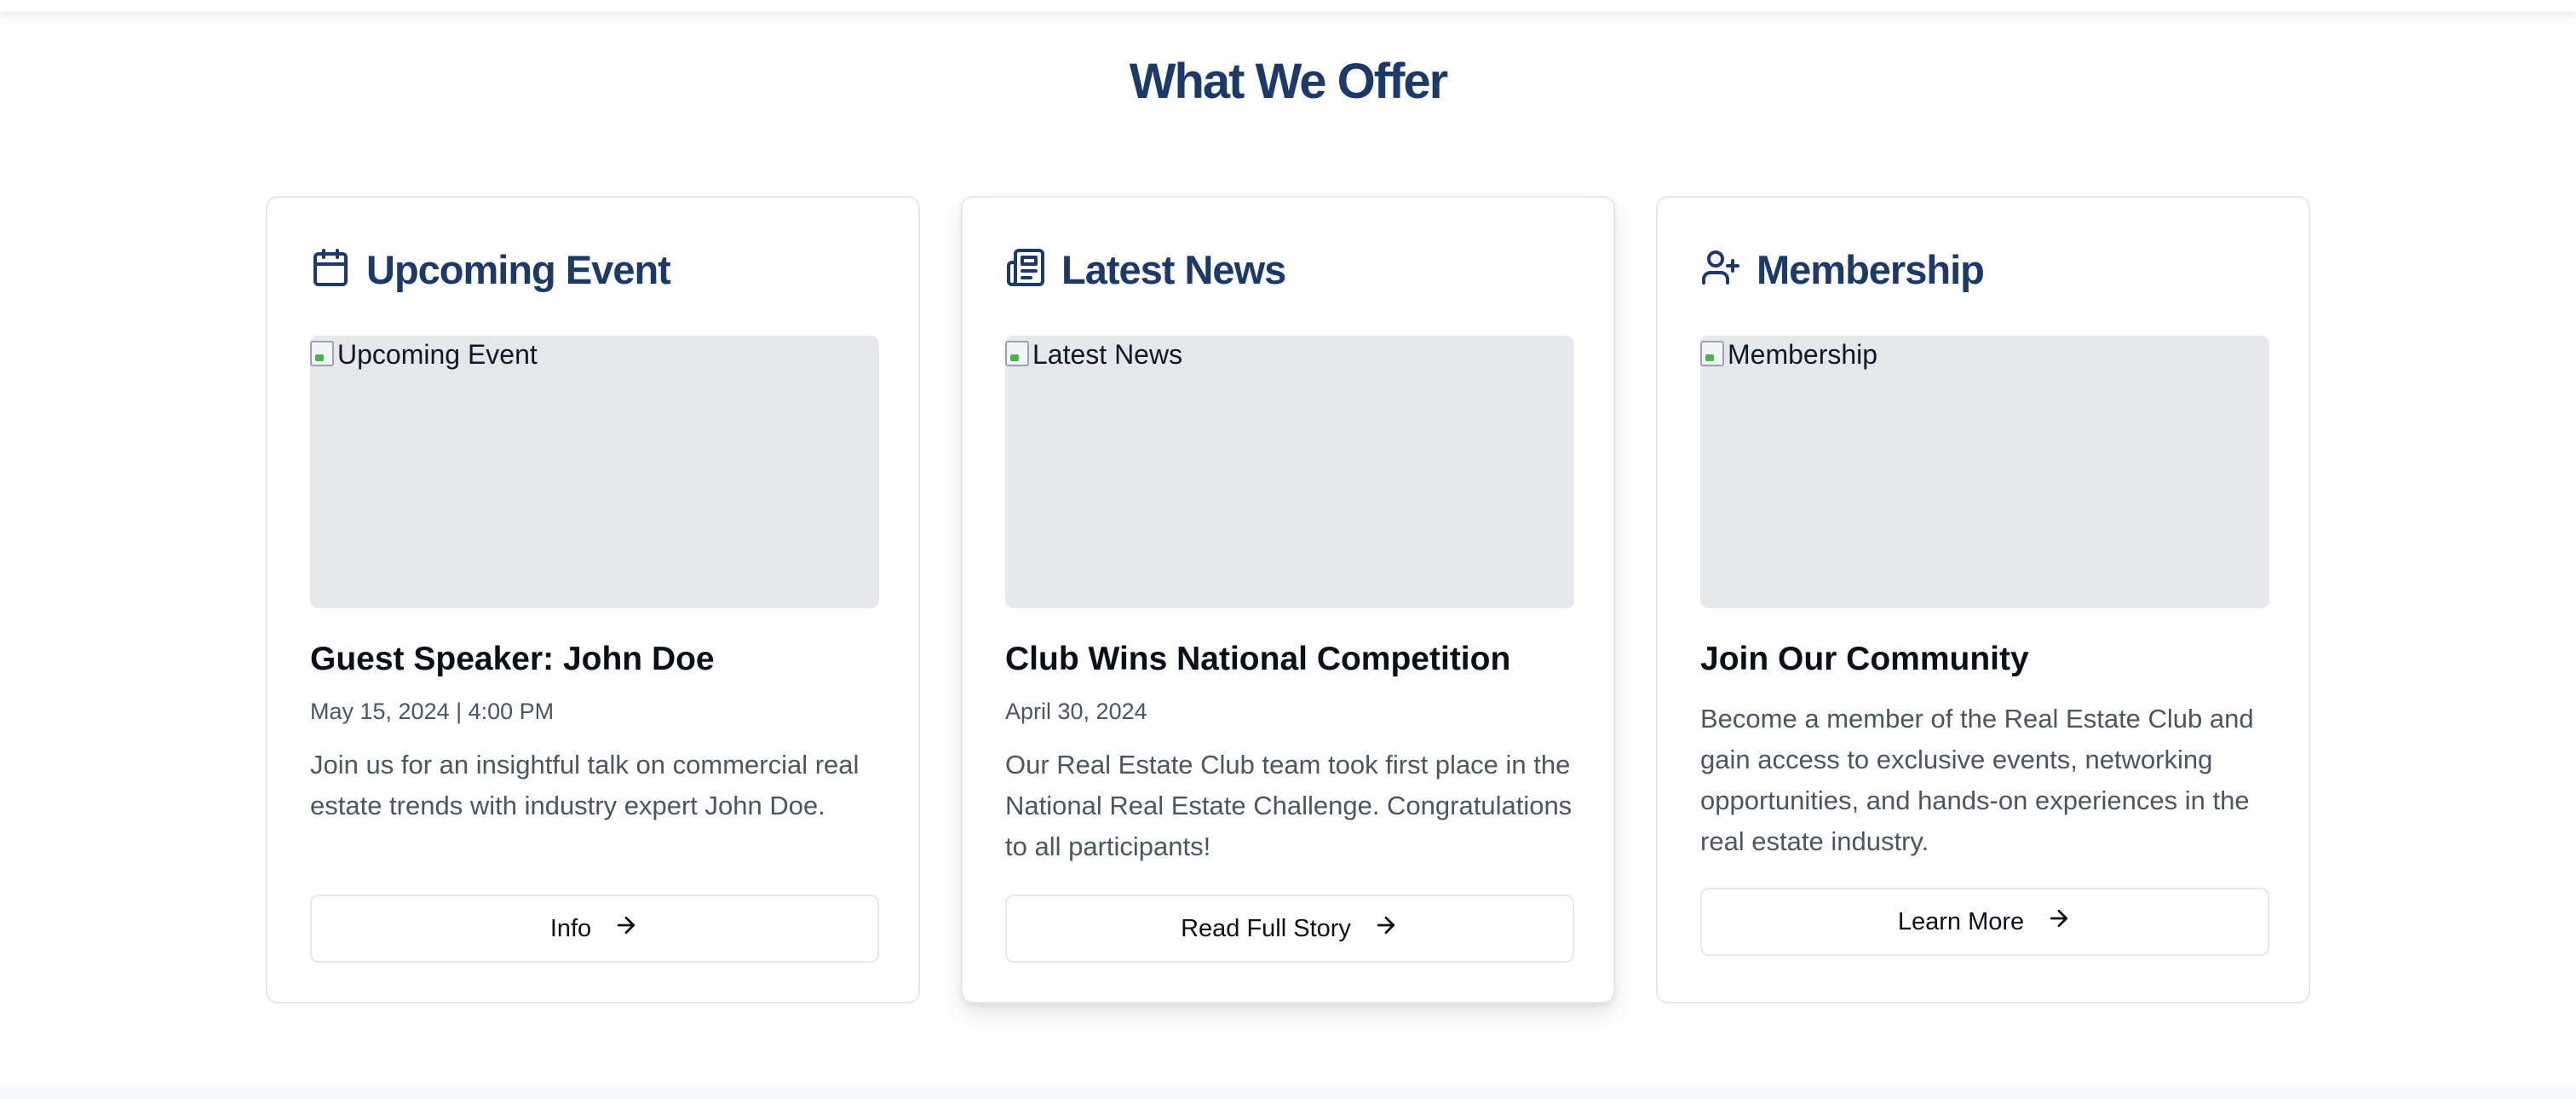 The width and height of the screenshot is (2576, 1099). I want to click on card-date: May 15, 2024 | 4:00 PM, so click(433, 711).